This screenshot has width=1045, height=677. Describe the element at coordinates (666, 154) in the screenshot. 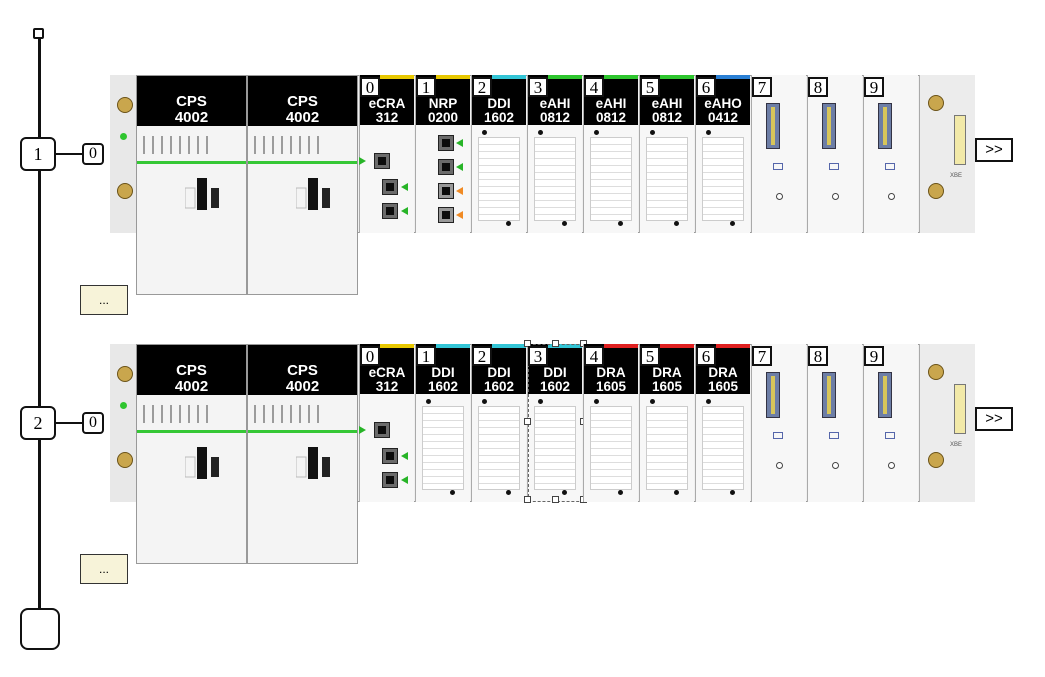

I see `rack-slot-5: 5 eAHI 0812` at that location.